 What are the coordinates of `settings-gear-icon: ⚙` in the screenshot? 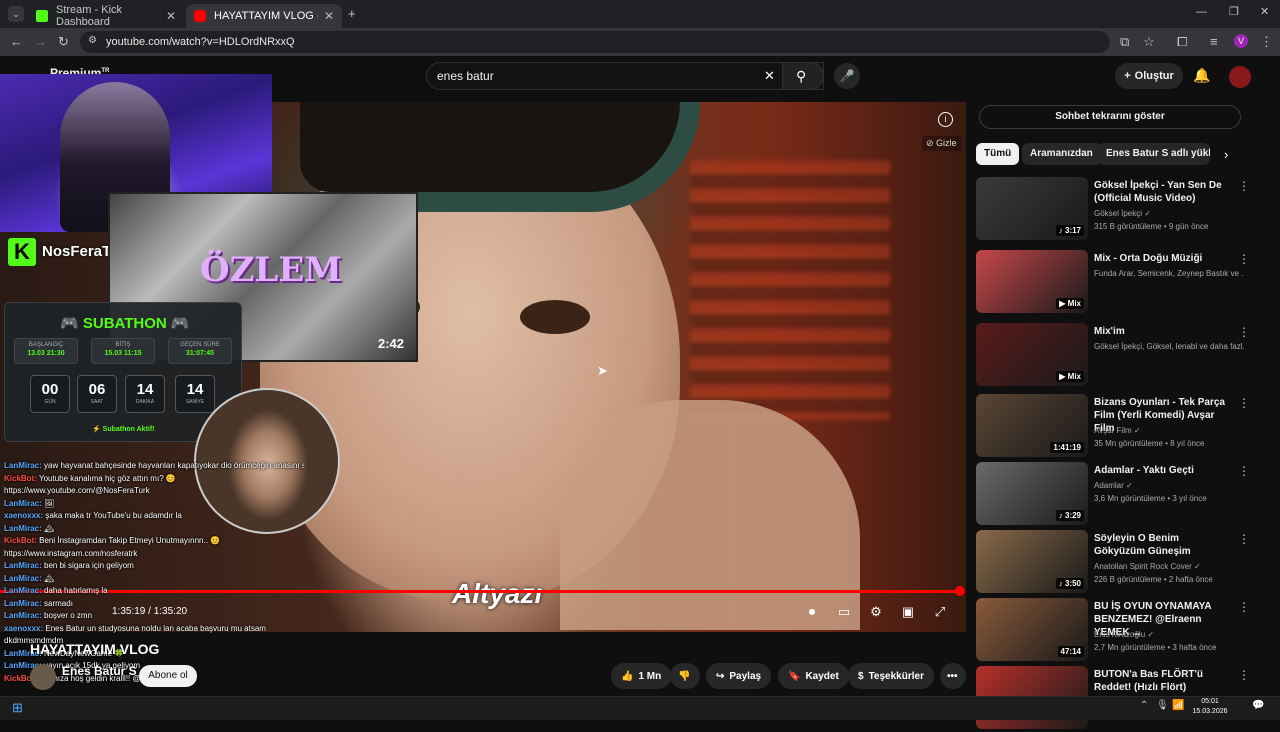 It's located at (876, 612).